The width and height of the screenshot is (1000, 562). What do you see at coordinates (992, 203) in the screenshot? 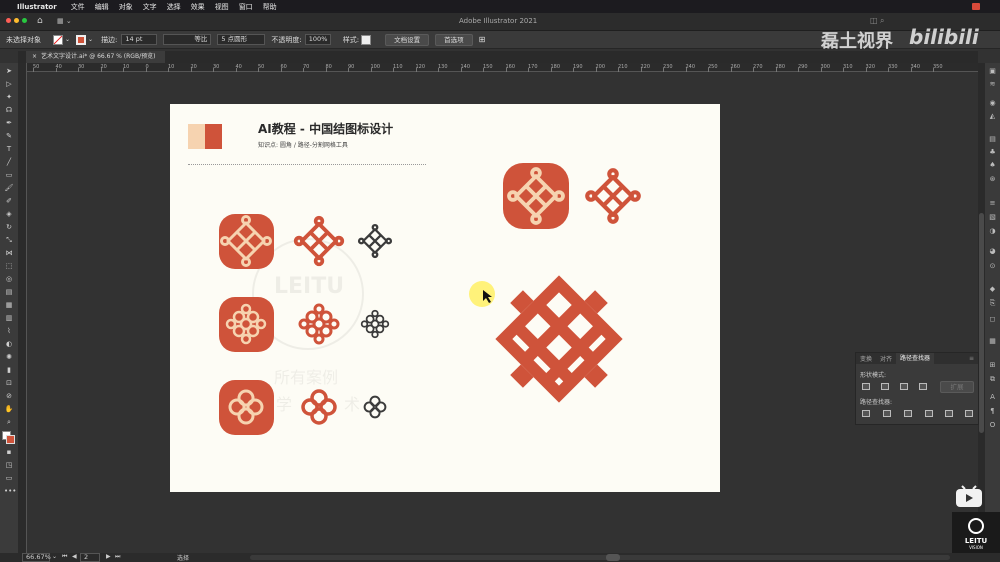
I see `stroke-panel-icon: ≡` at bounding box center [992, 203].